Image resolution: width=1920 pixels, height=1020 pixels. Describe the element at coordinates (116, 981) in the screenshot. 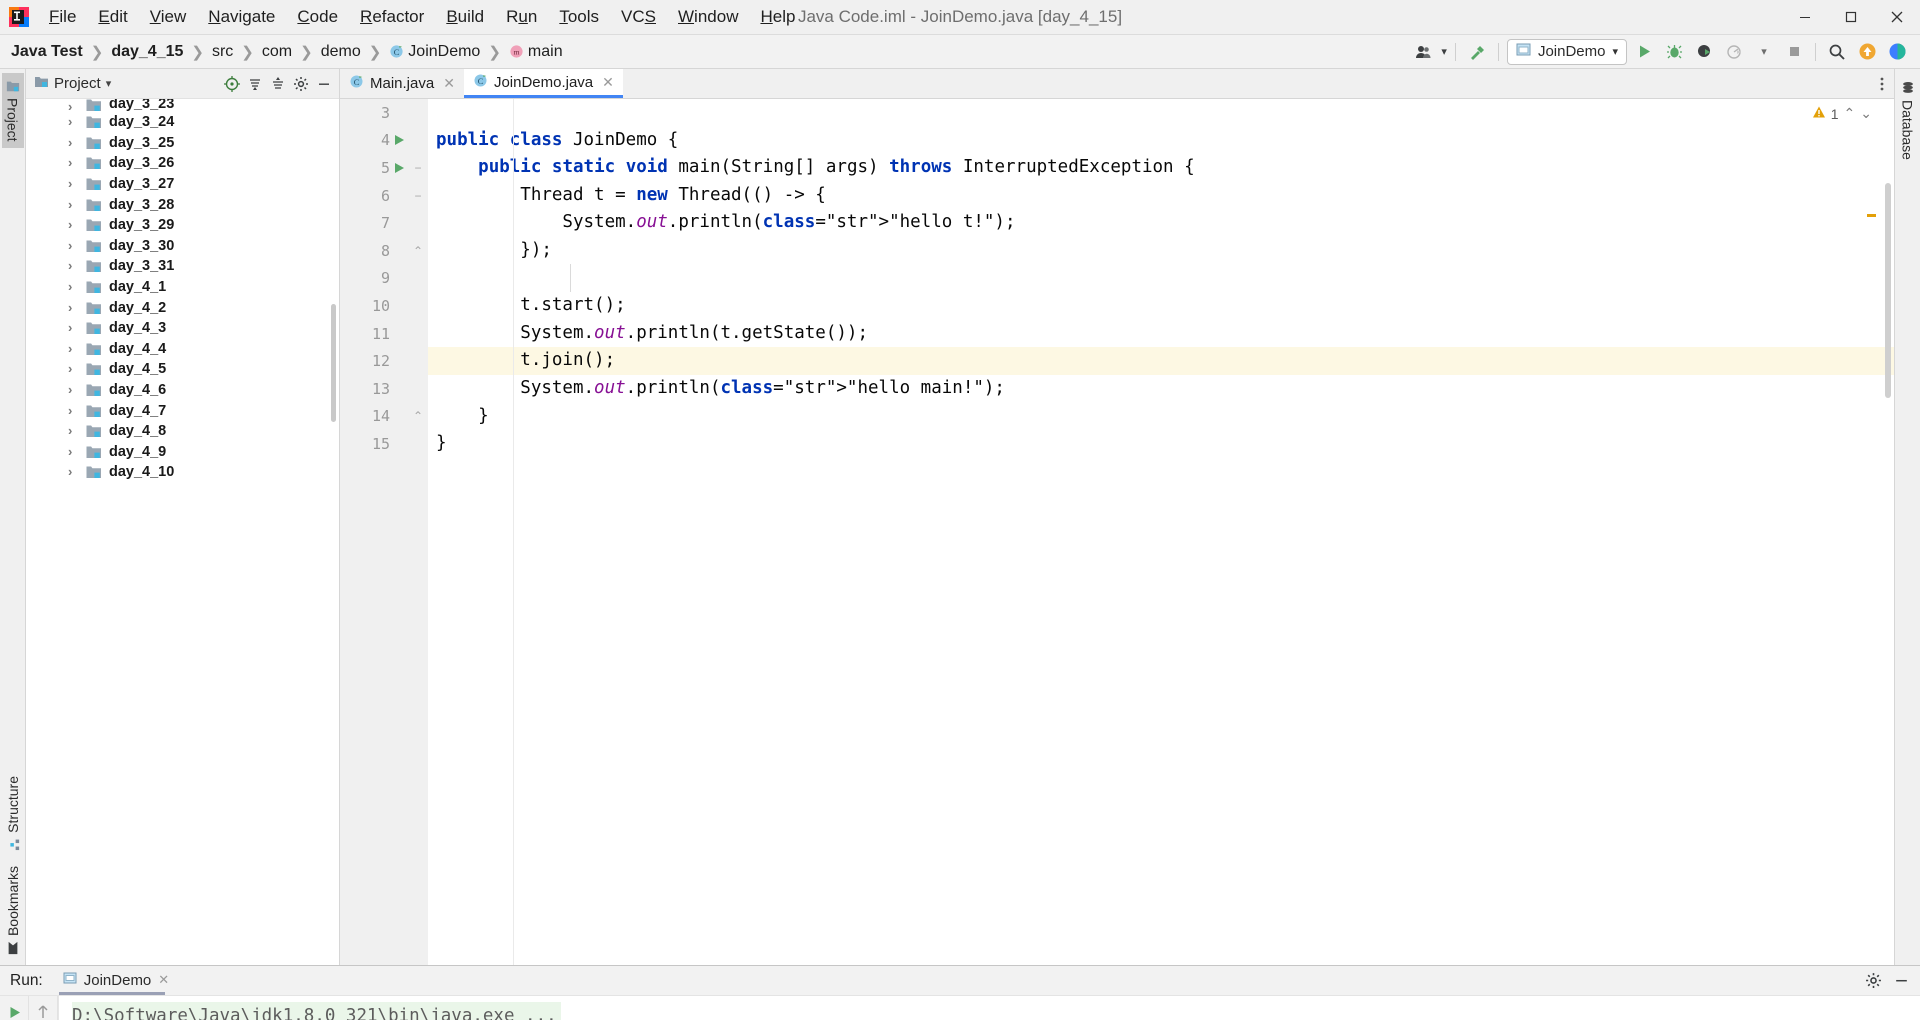

I see `run-tab-joindemo: JoinDemo ✕` at that location.